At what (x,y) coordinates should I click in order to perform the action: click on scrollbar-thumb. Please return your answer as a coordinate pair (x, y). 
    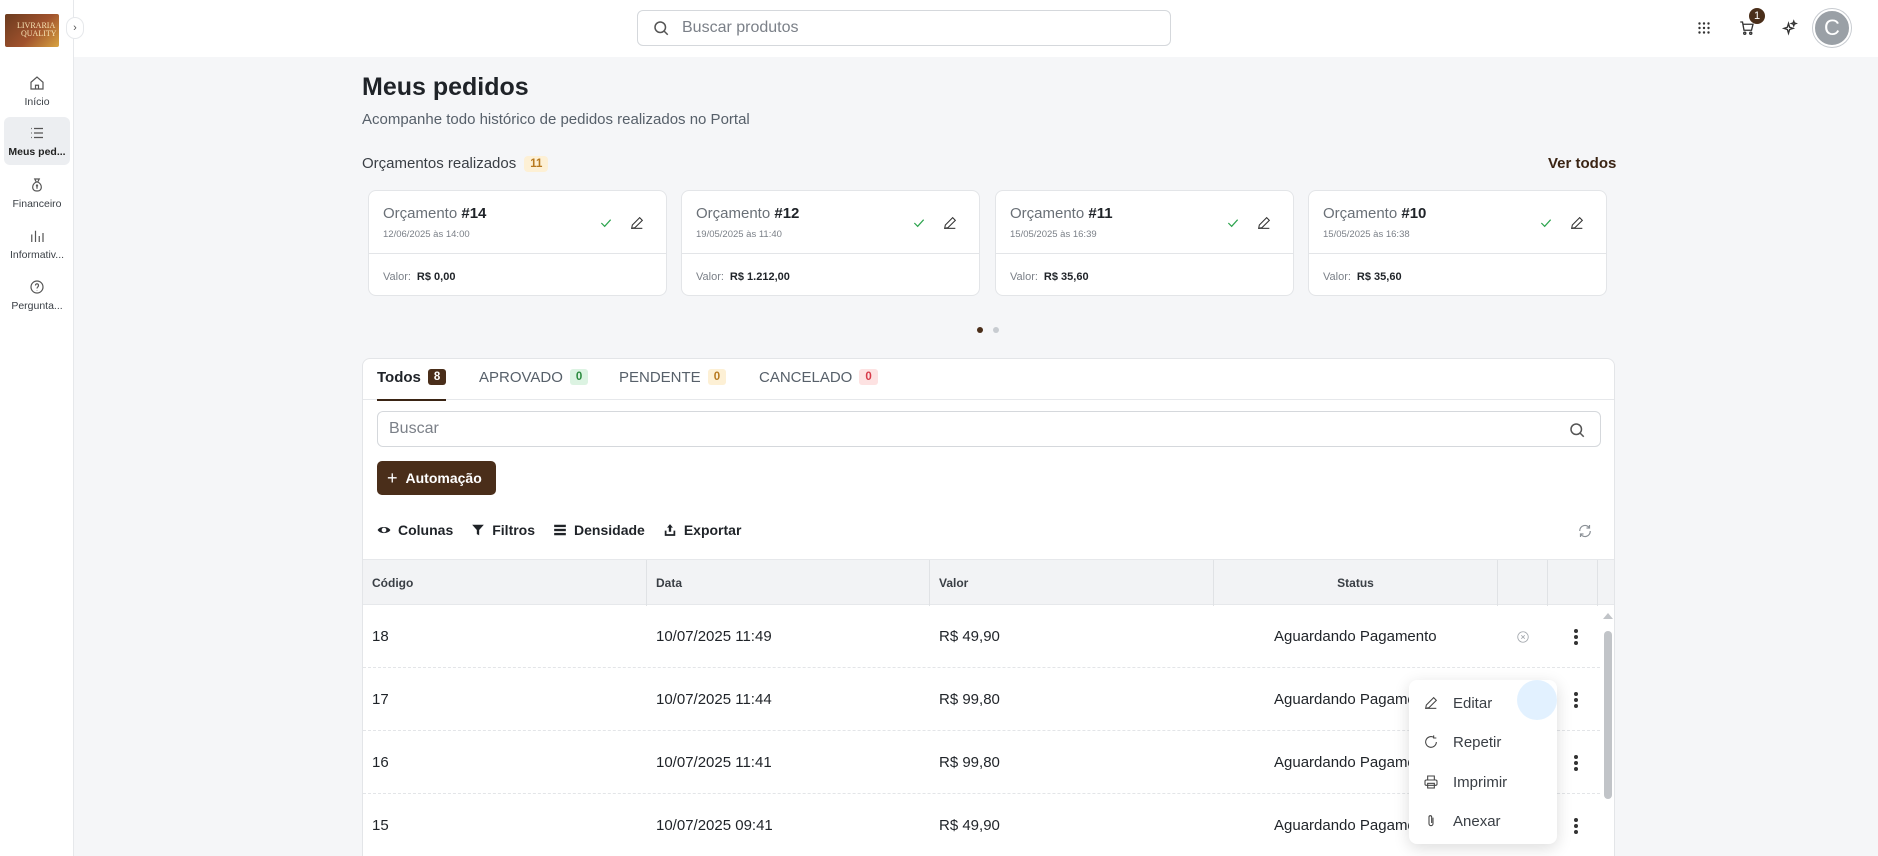
    Looking at the image, I should click on (1608, 715).